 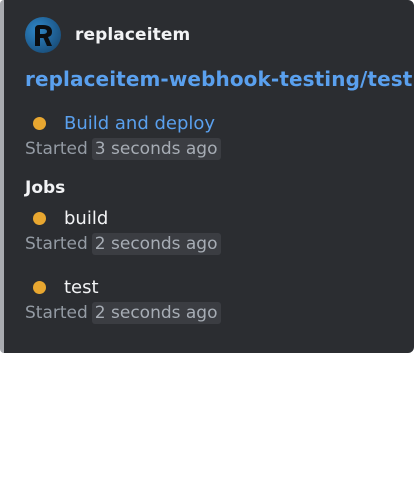 What do you see at coordinates (62, 287) in the screenshot?
I see `job-row: test` at bounding box center [62, 287].